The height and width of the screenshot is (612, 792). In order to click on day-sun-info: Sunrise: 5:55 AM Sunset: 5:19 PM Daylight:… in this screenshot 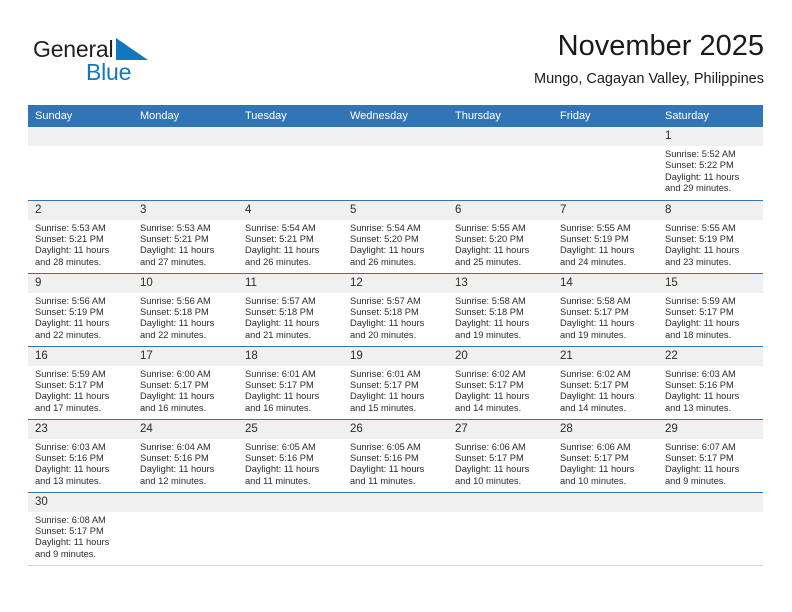, I will do `click(710, 244)`.